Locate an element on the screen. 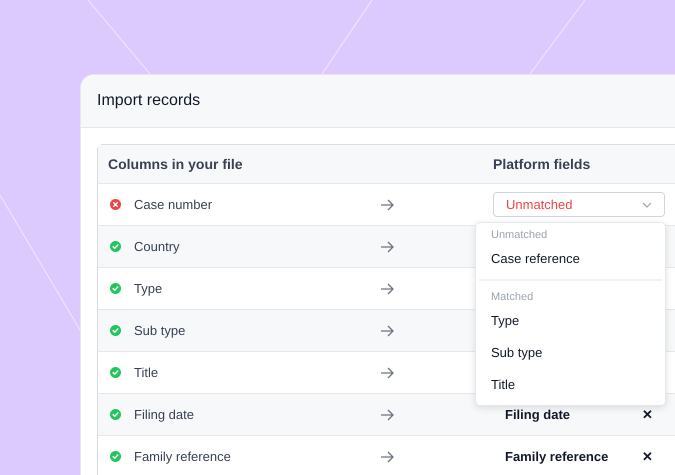 The height and width of the screenshot is (475, 675). mapped-field: Filing date is located at coordinates (537, 414).